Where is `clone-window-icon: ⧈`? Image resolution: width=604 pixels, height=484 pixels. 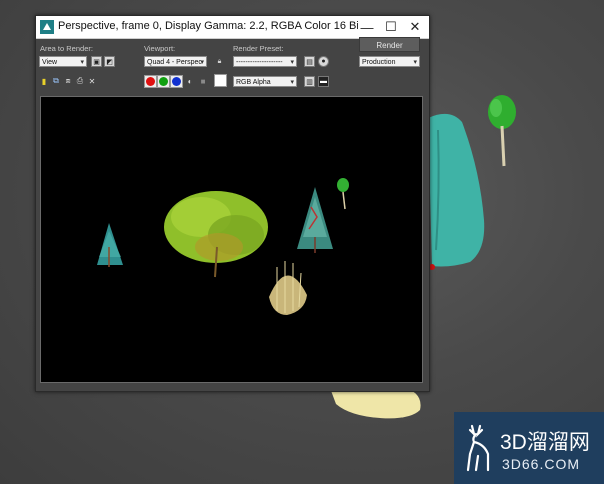 clone-window-icon: ⧈ is located at coordinates (68, 81).